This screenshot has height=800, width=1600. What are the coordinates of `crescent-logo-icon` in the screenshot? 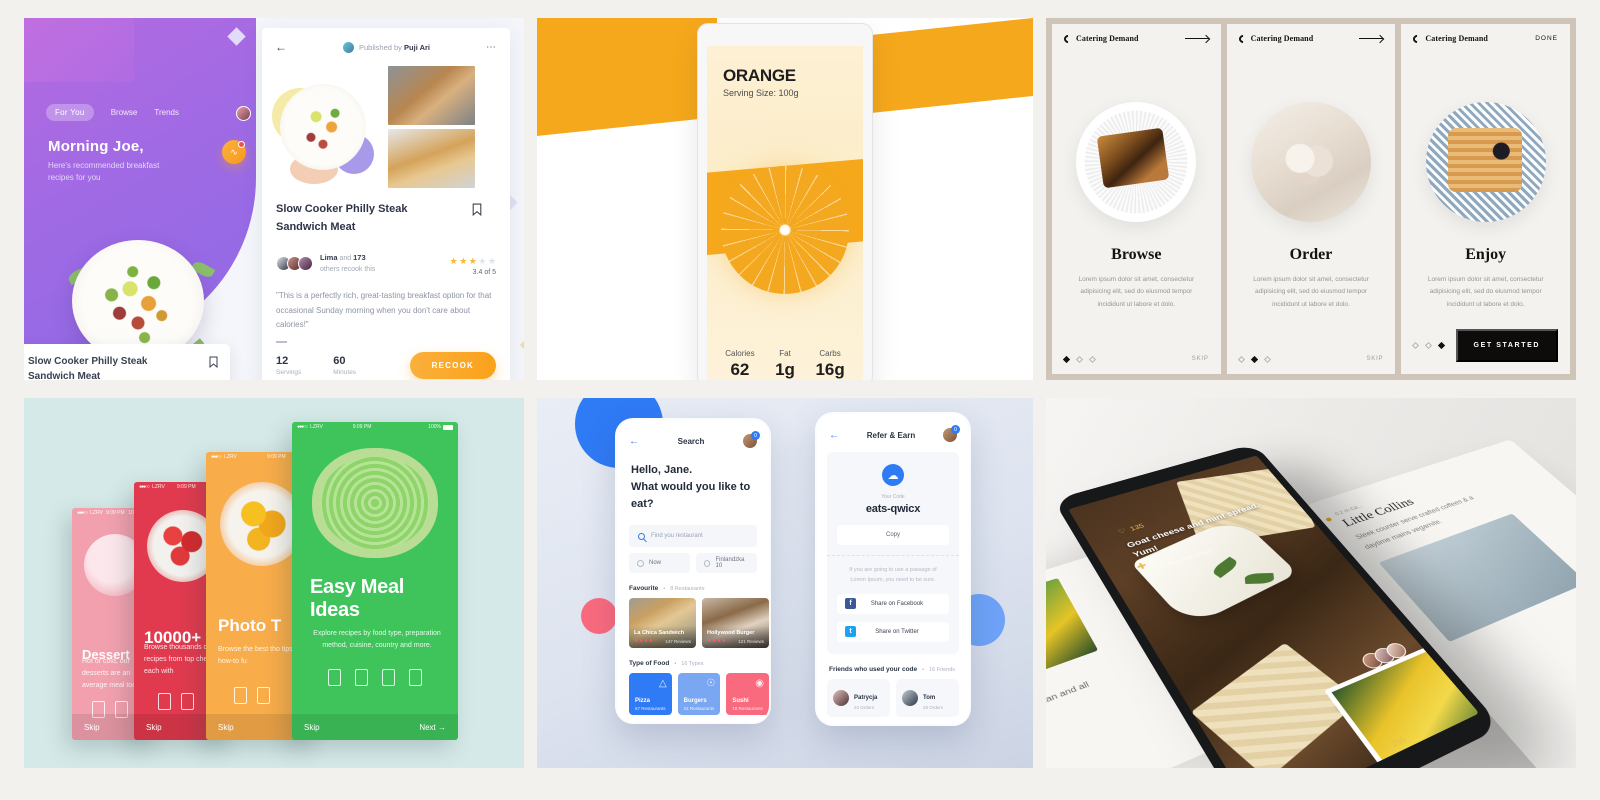 It's located at (1068, 38).